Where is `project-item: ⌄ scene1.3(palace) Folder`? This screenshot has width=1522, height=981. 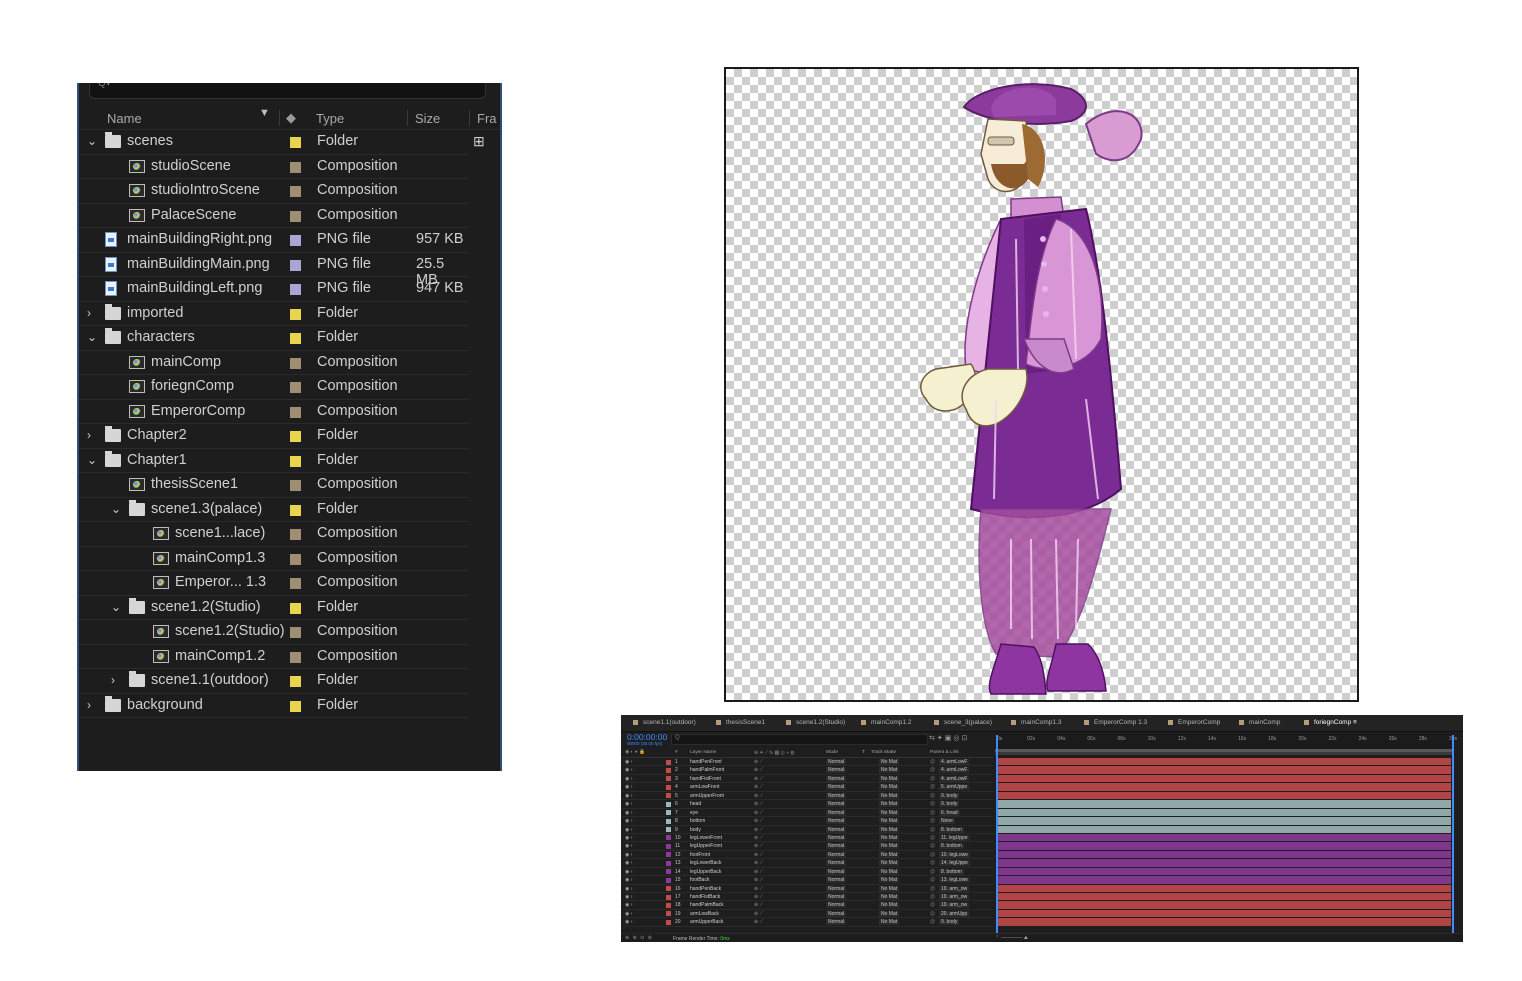 project-item: ⌄ scene1.3(palace) Folder is located at coordinates (274, 510).